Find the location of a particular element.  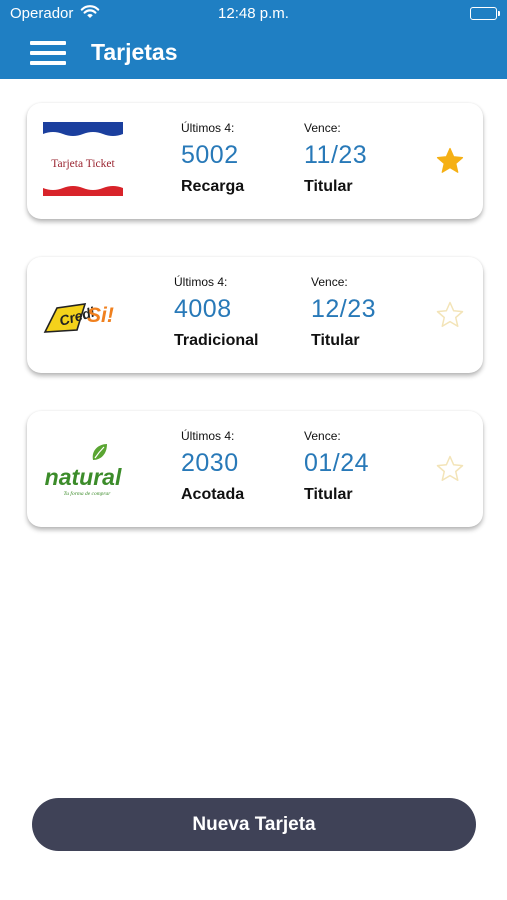

tarjeta-ticket-logo: Tarjeta Ticket is located at coordinates (83, 162).